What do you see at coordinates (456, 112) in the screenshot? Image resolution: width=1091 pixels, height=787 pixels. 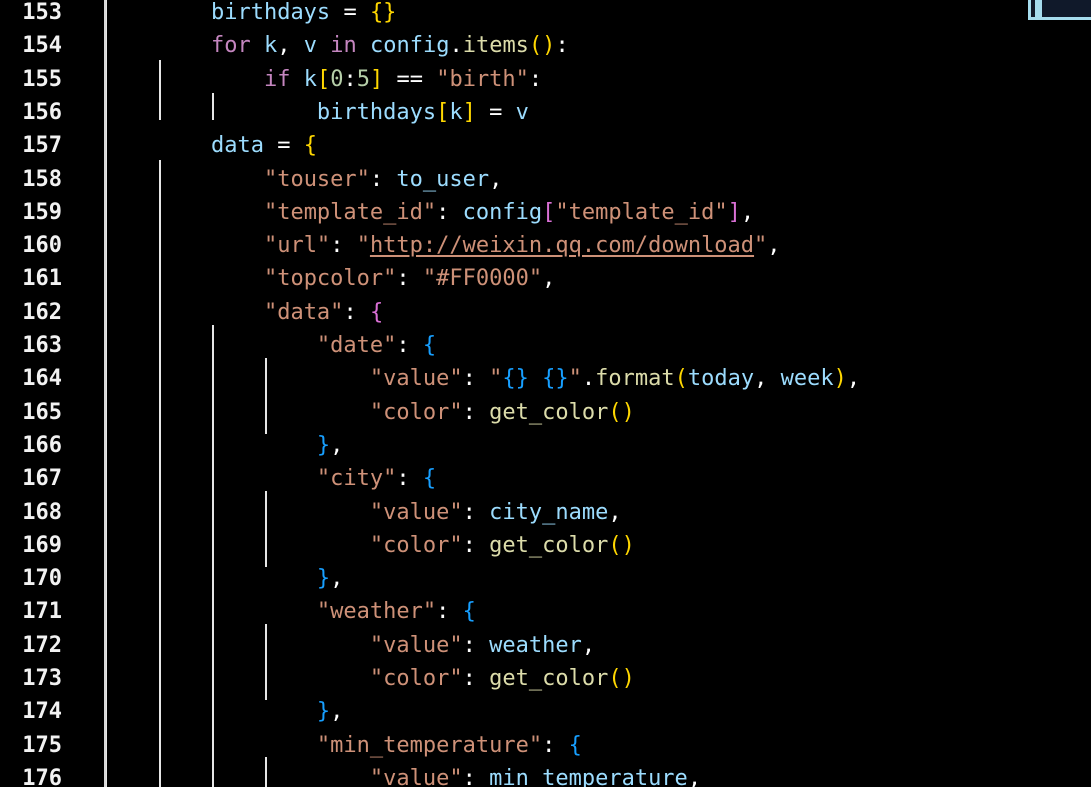 I see `token-var: k` at bounding box center [456, 112].